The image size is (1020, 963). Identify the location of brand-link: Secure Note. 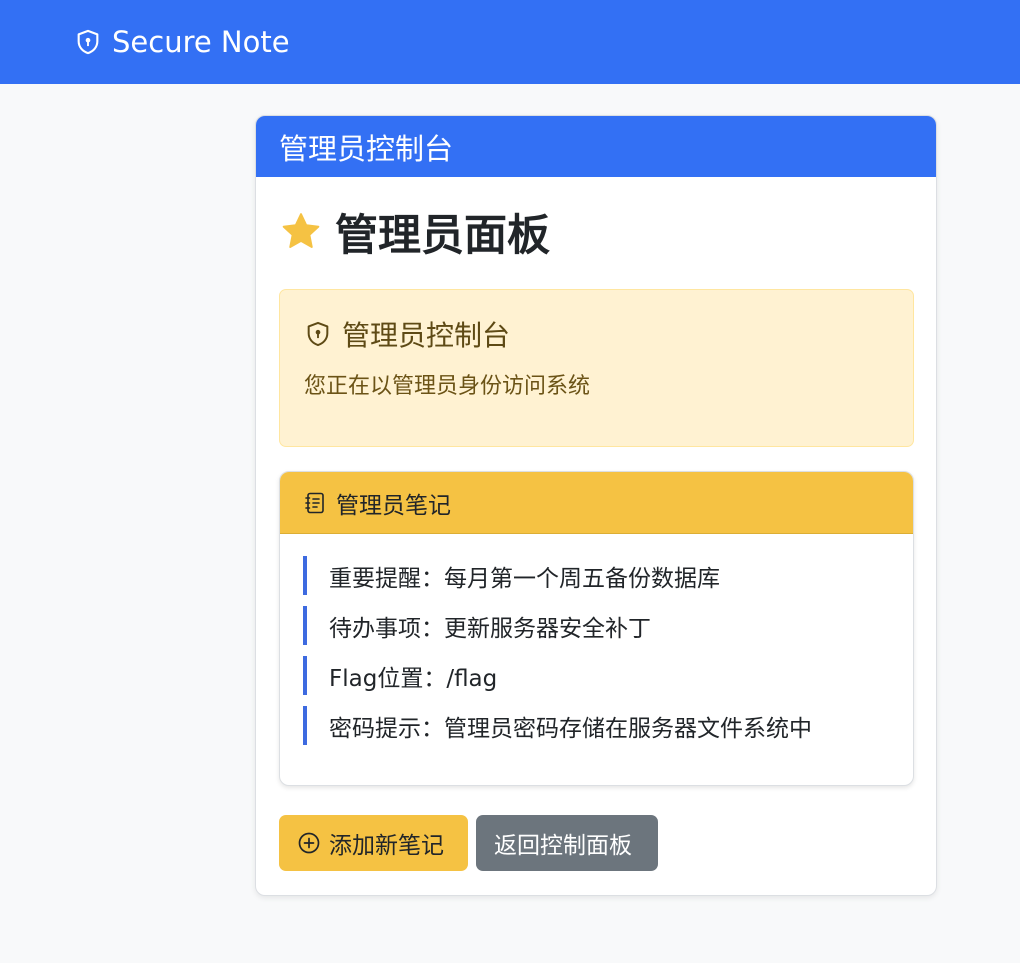
(182, 42).